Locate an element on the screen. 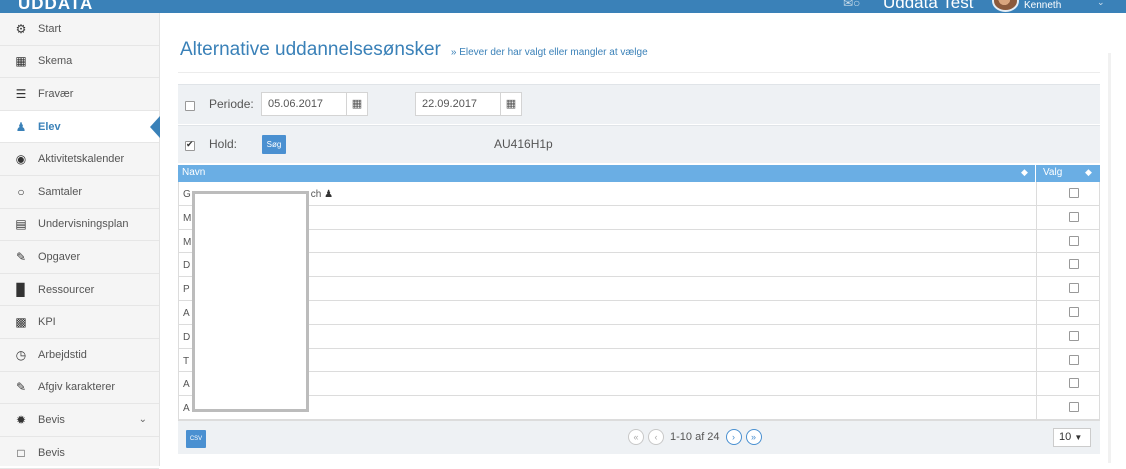 Image resolution: width=1126 pixels, height=469 pixels. periode-filter: Periode: 05.06.2017 ▦ 22.09.2017 ▦ is located at coordinates (639, 104).